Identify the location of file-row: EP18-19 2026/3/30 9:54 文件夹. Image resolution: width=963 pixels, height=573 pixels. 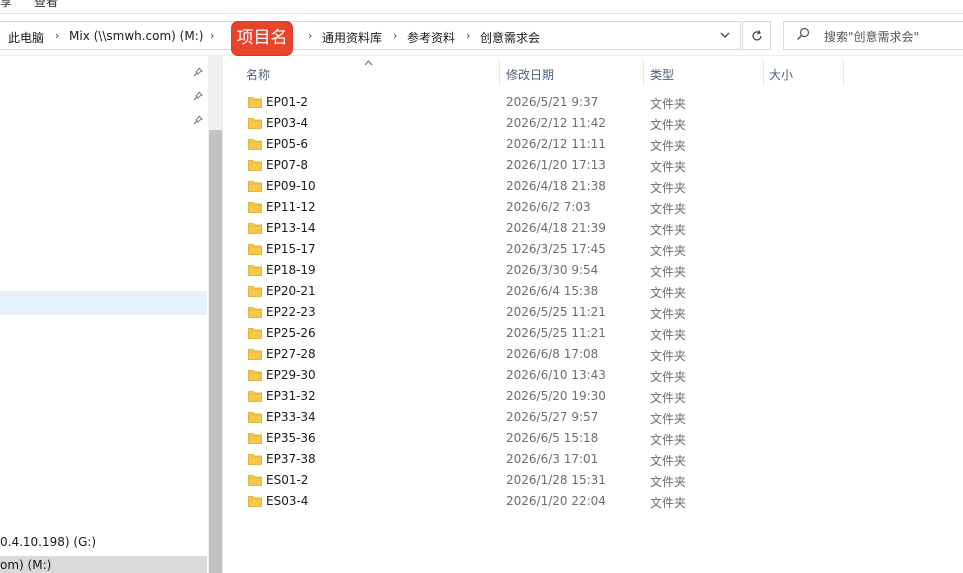
(538, 270).